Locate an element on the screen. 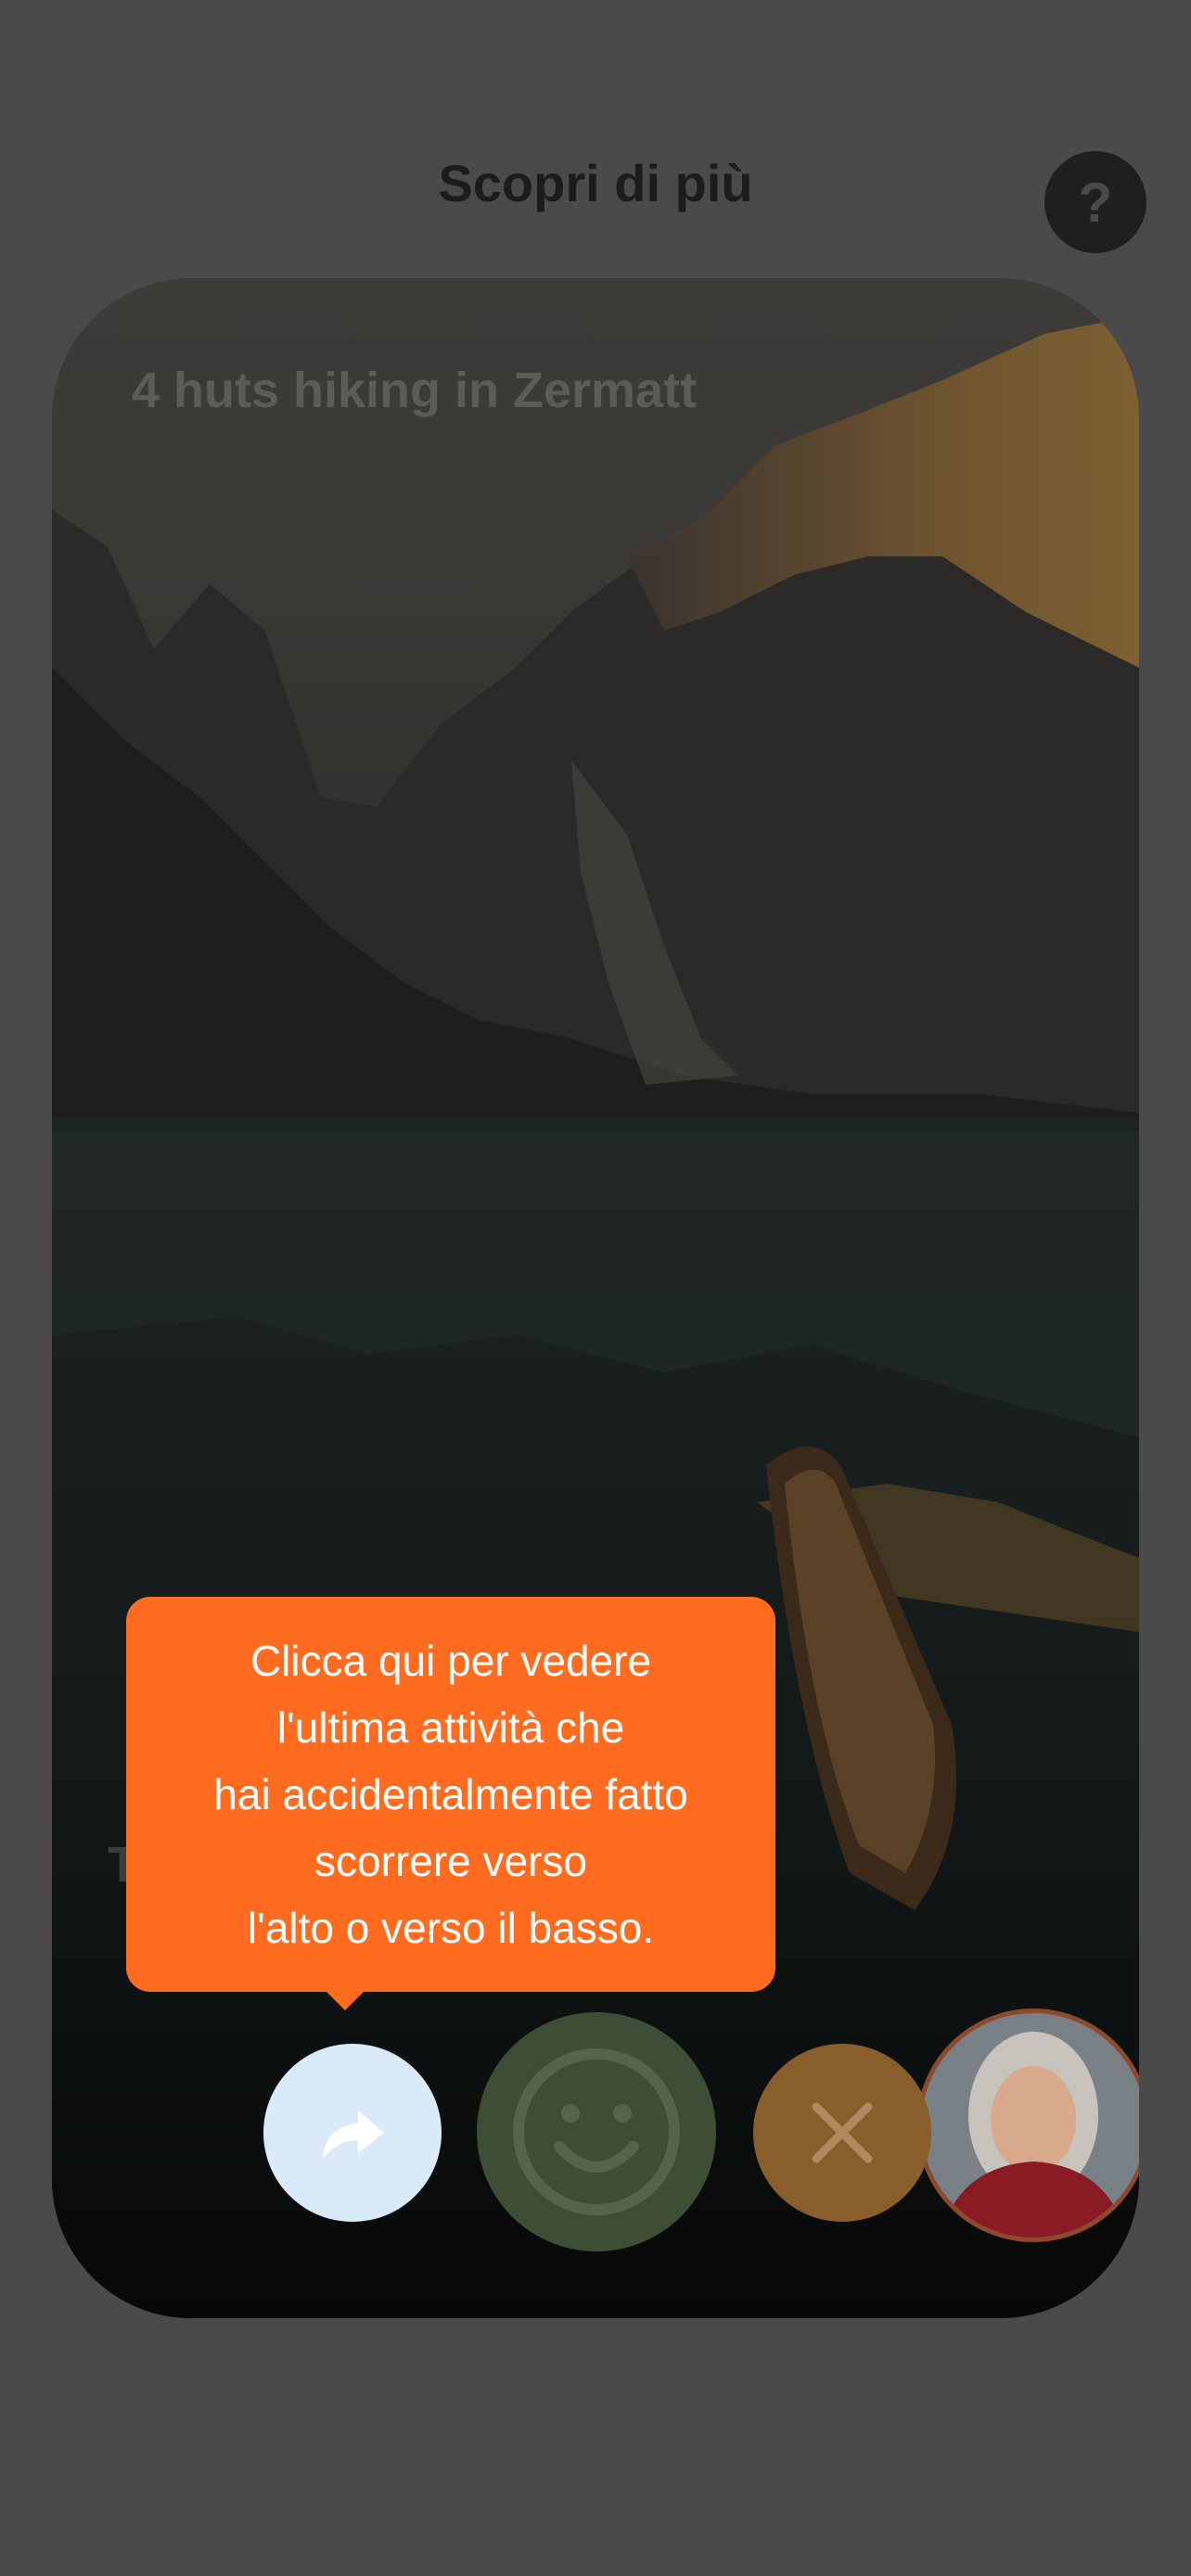  undo-button is located at coordinates (352, 2133).